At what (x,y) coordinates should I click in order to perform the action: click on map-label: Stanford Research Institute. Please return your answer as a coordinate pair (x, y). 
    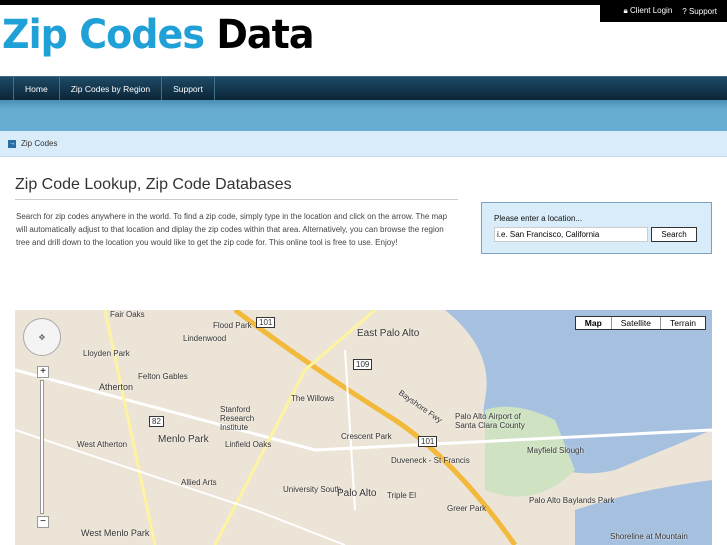
    Looking at the image, I should click on (237, 418).